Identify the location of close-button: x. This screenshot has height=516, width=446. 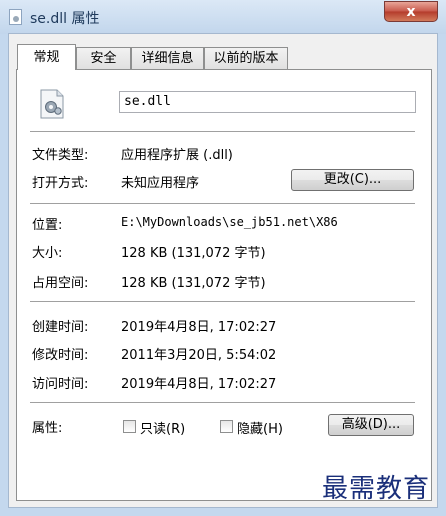
(411, 11).